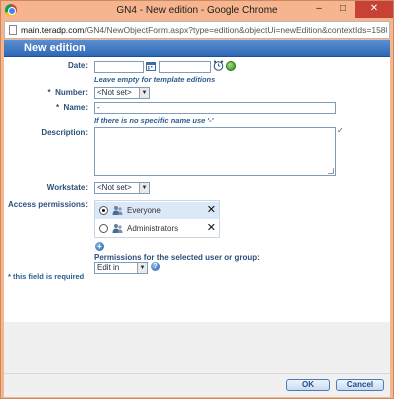  Describe the element at coordinates (46, 276) in the screenshot. I see `required-note: * this field is required` at that location.